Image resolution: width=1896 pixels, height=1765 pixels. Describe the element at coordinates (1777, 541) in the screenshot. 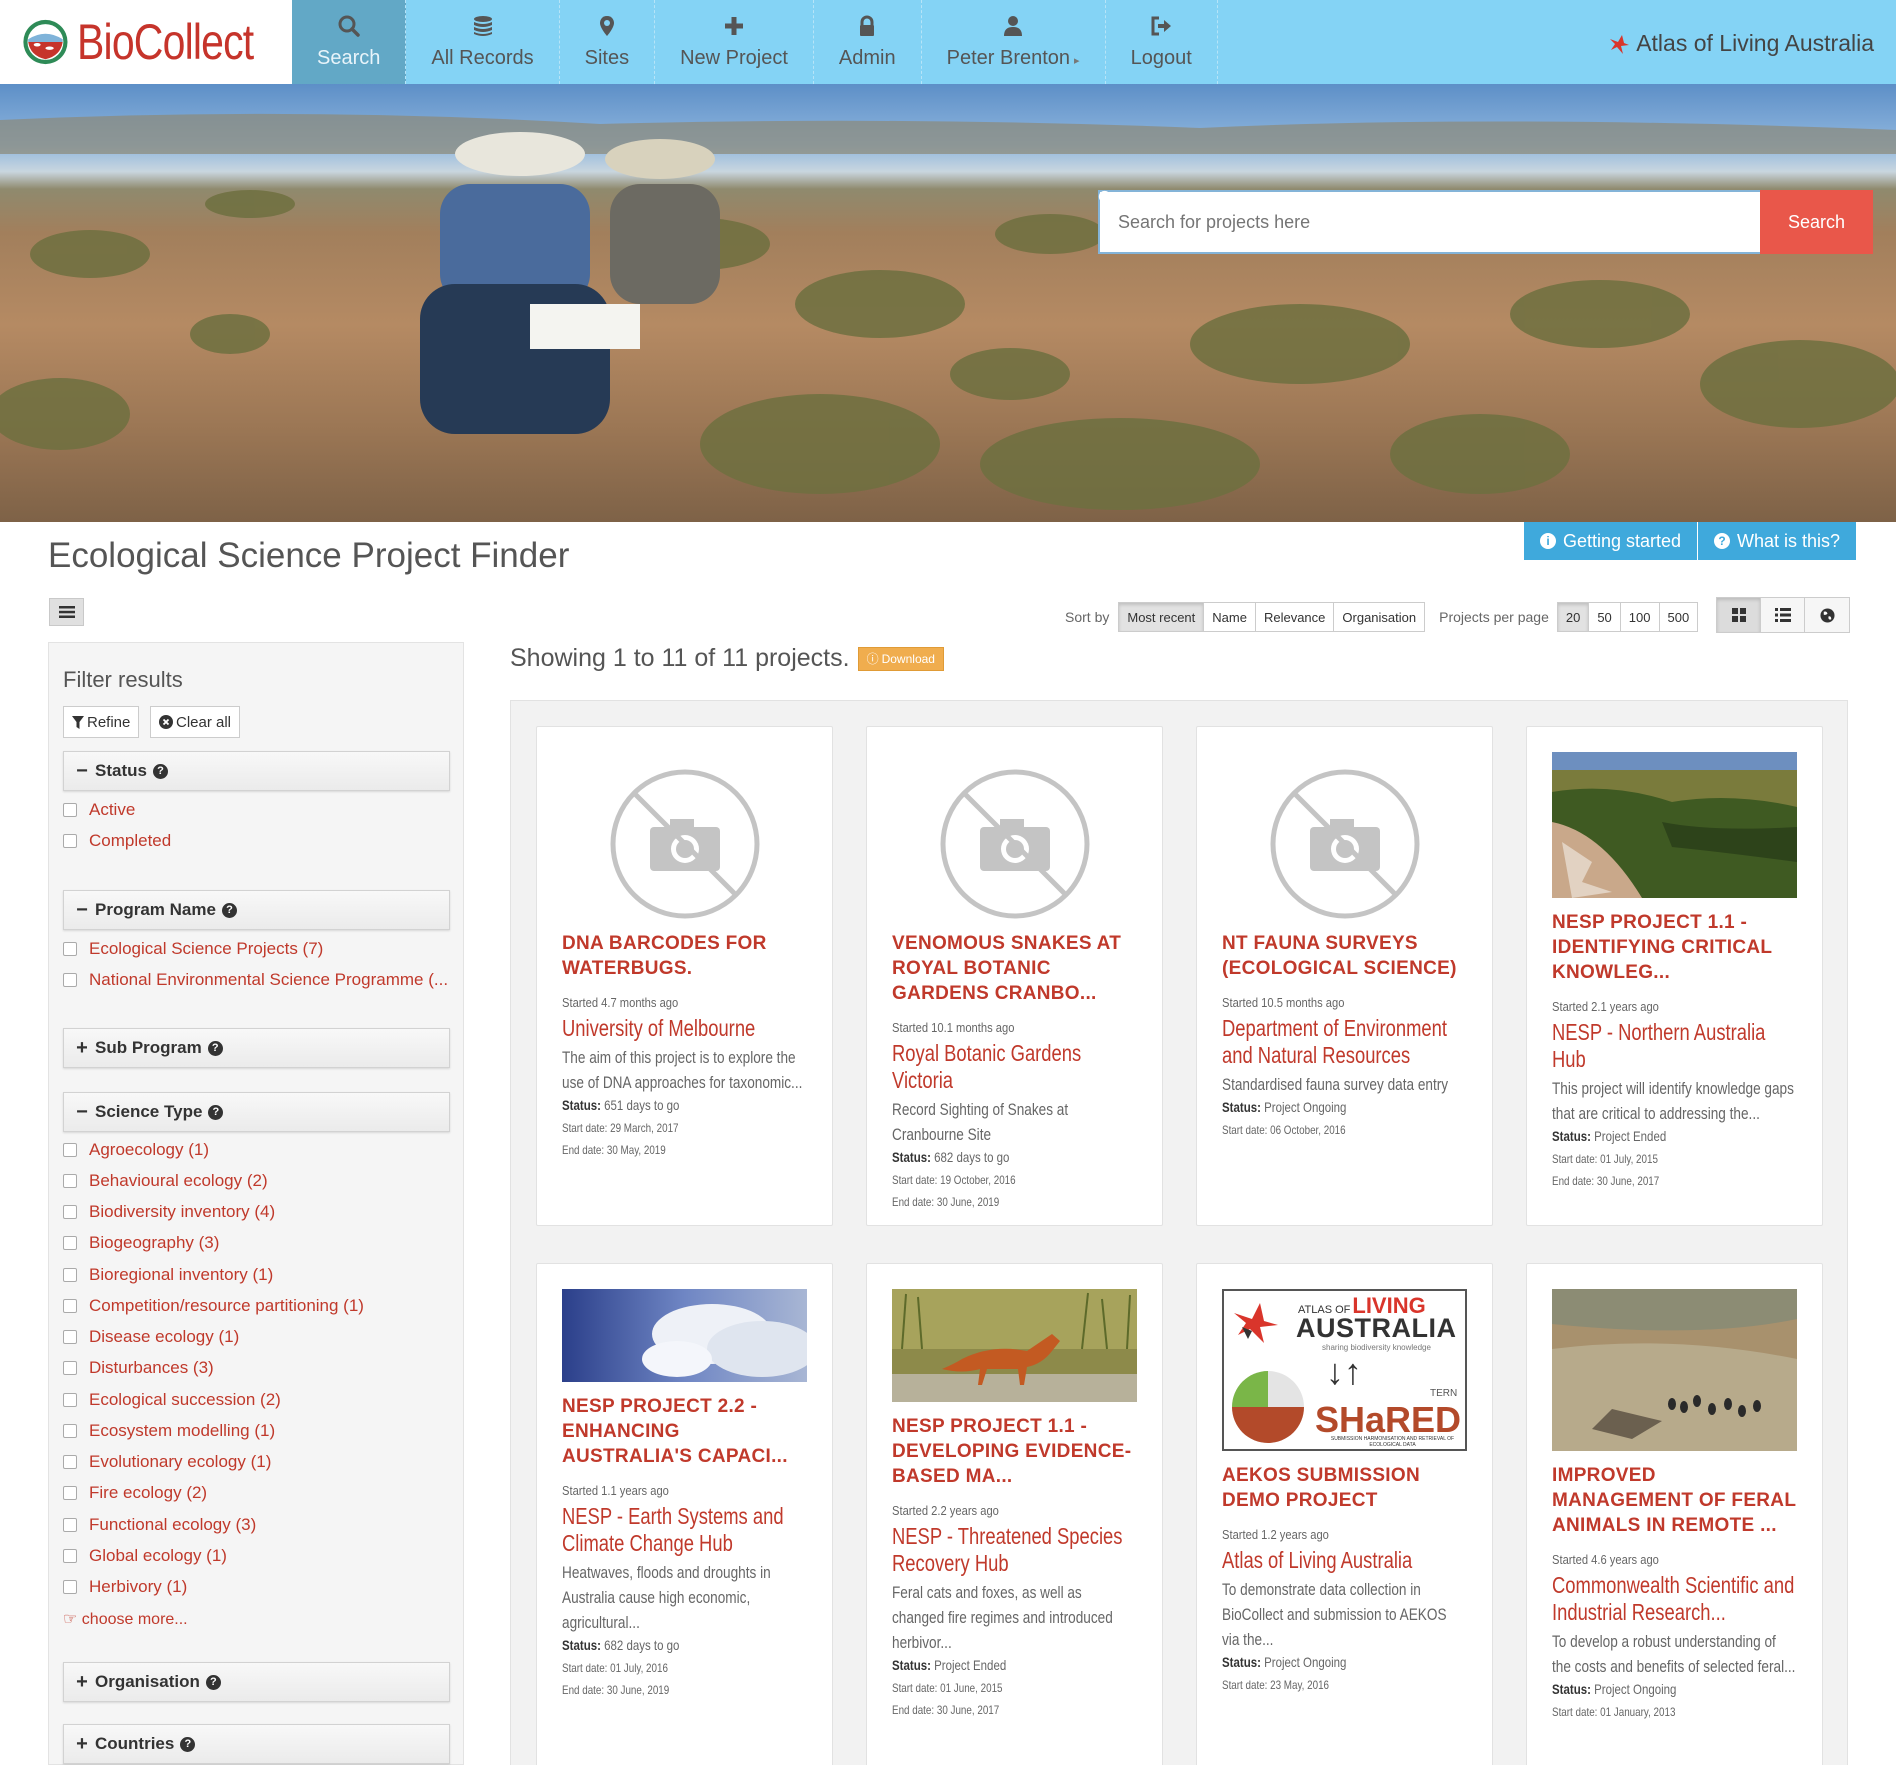

I see `what-is-this-button: ? What is this?` at that location.